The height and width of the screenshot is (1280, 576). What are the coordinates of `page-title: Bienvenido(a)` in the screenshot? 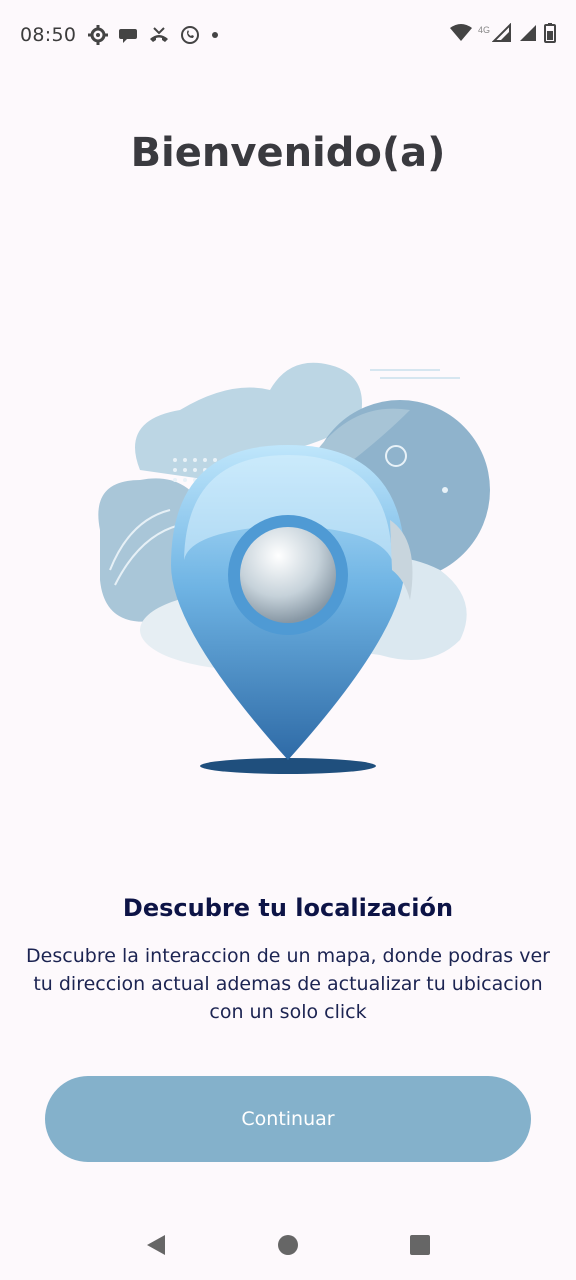 It's located at (288, 153).